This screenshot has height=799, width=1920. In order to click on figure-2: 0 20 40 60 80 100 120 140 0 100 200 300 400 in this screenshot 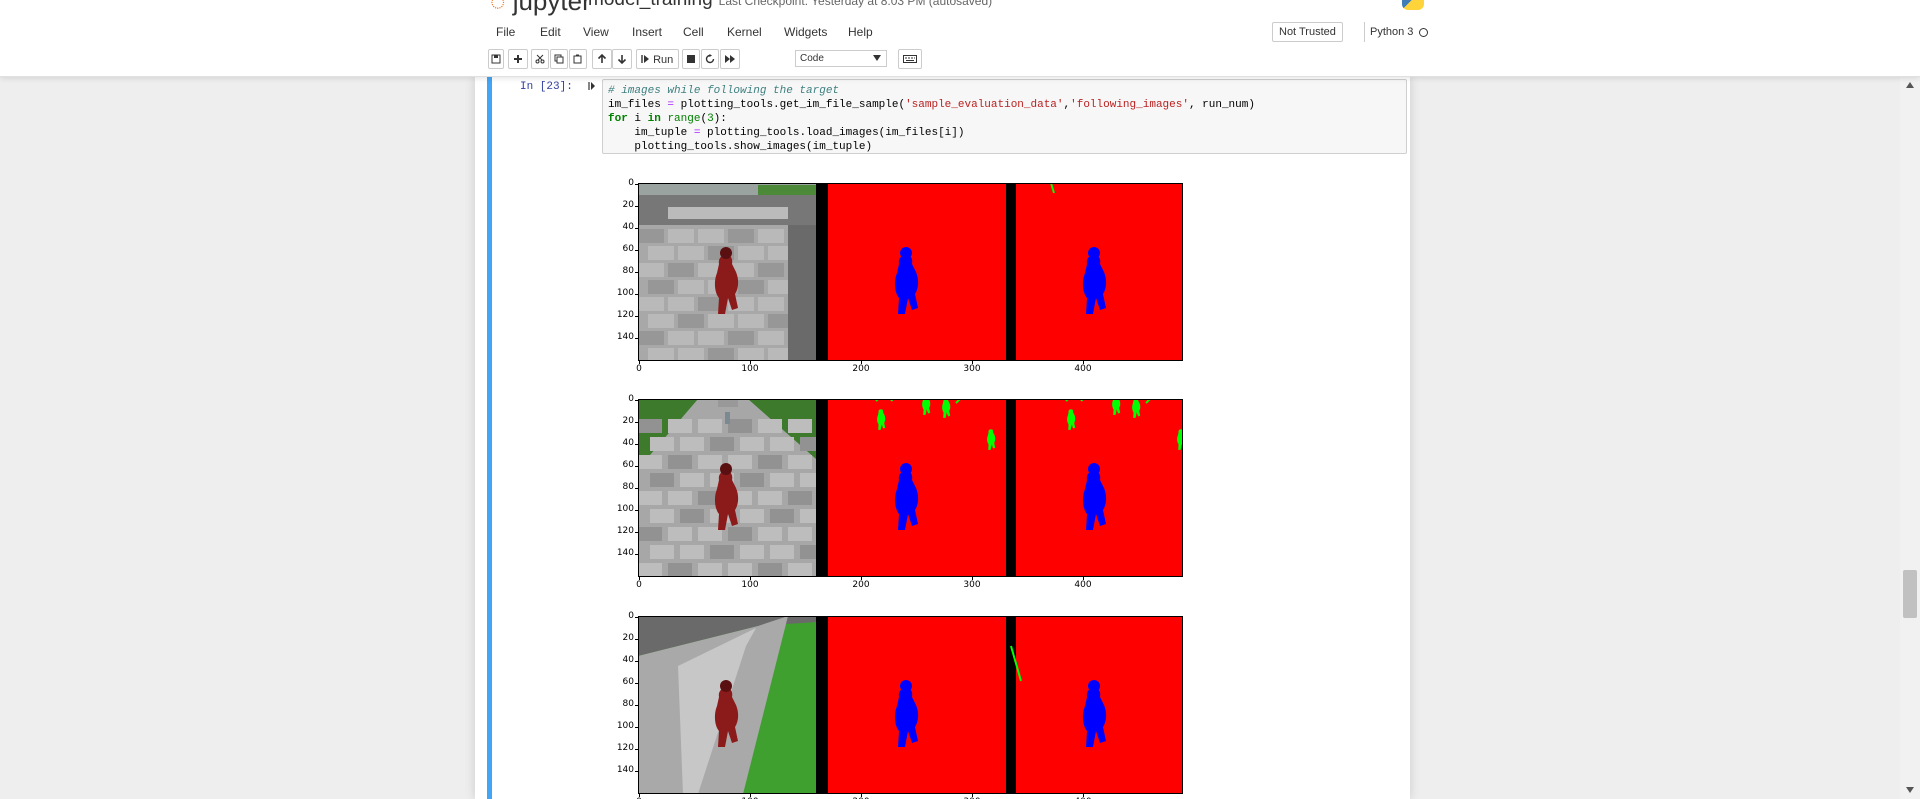, I will do `click(898, 502)`.